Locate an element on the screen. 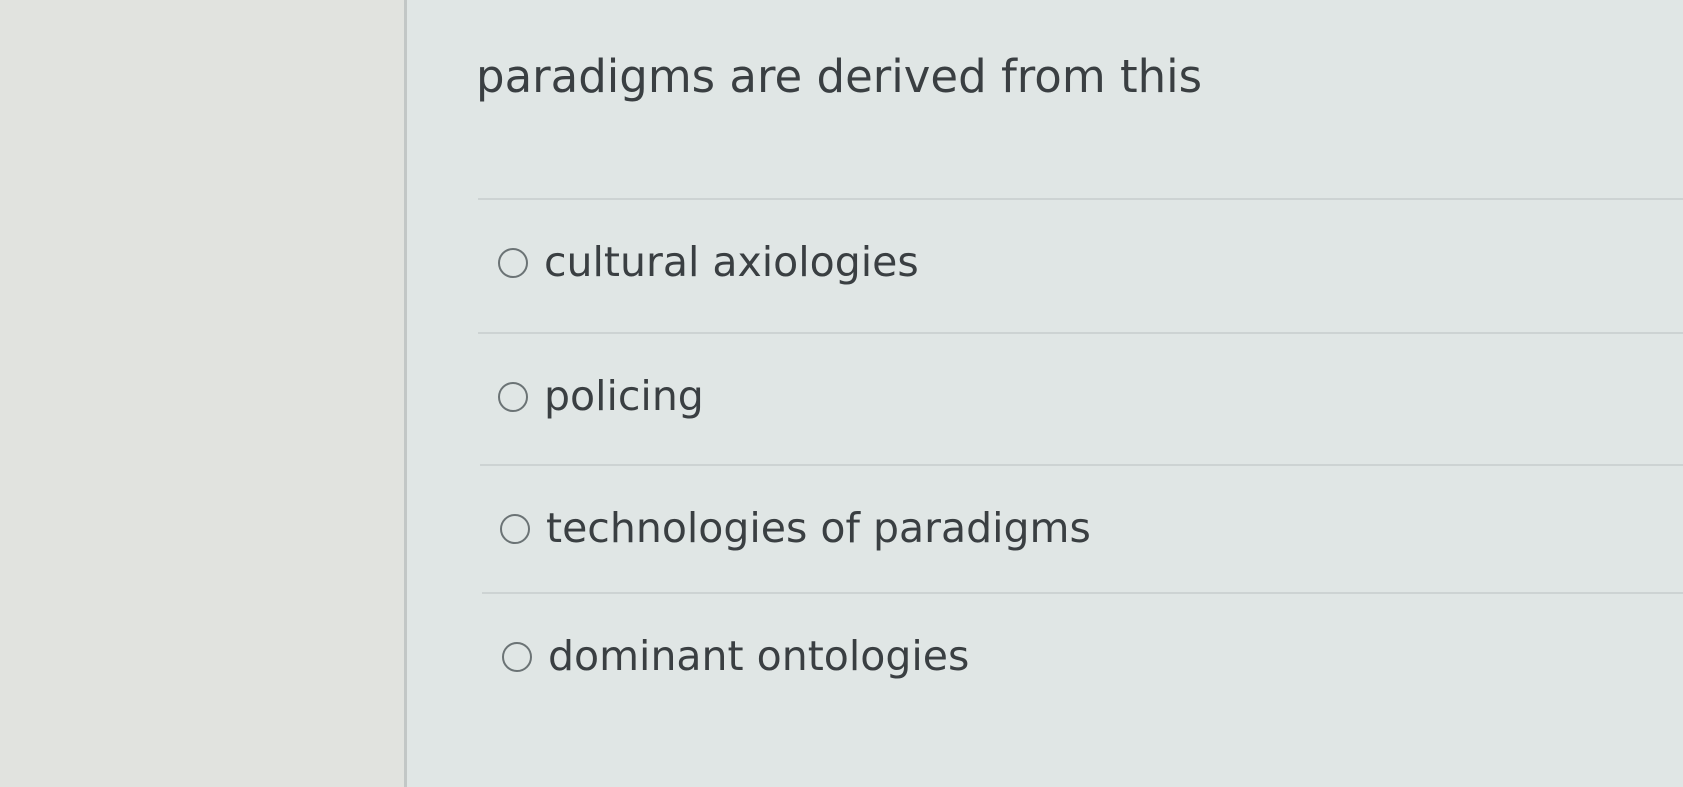 Image resolution: width=1683 pixels, height=787 pixels. option-label: dominant ontologies is located at coordinates (759, 656).